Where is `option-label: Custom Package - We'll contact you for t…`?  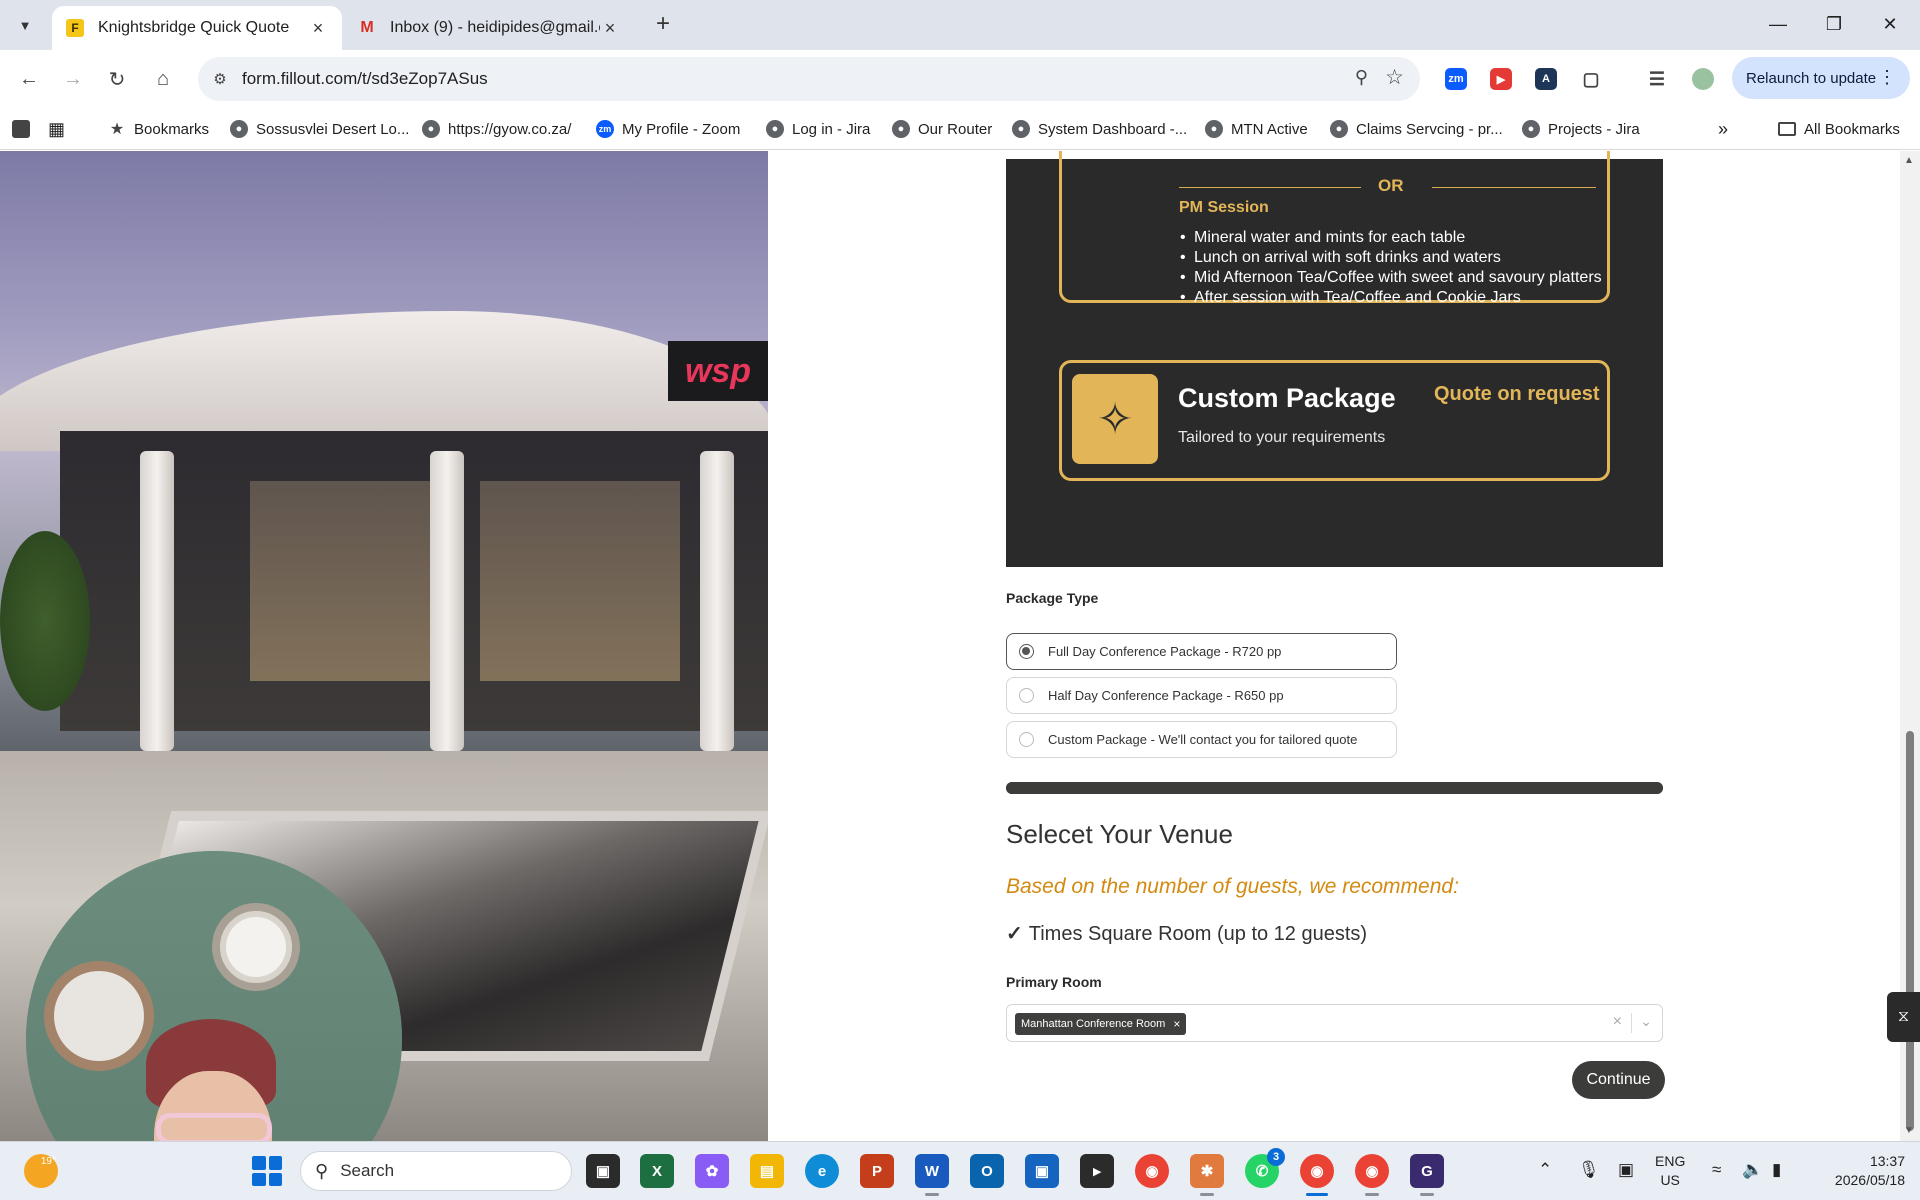
option-label: Custom Package - We'll contact you for t… is located at coordinates (1203, 739).